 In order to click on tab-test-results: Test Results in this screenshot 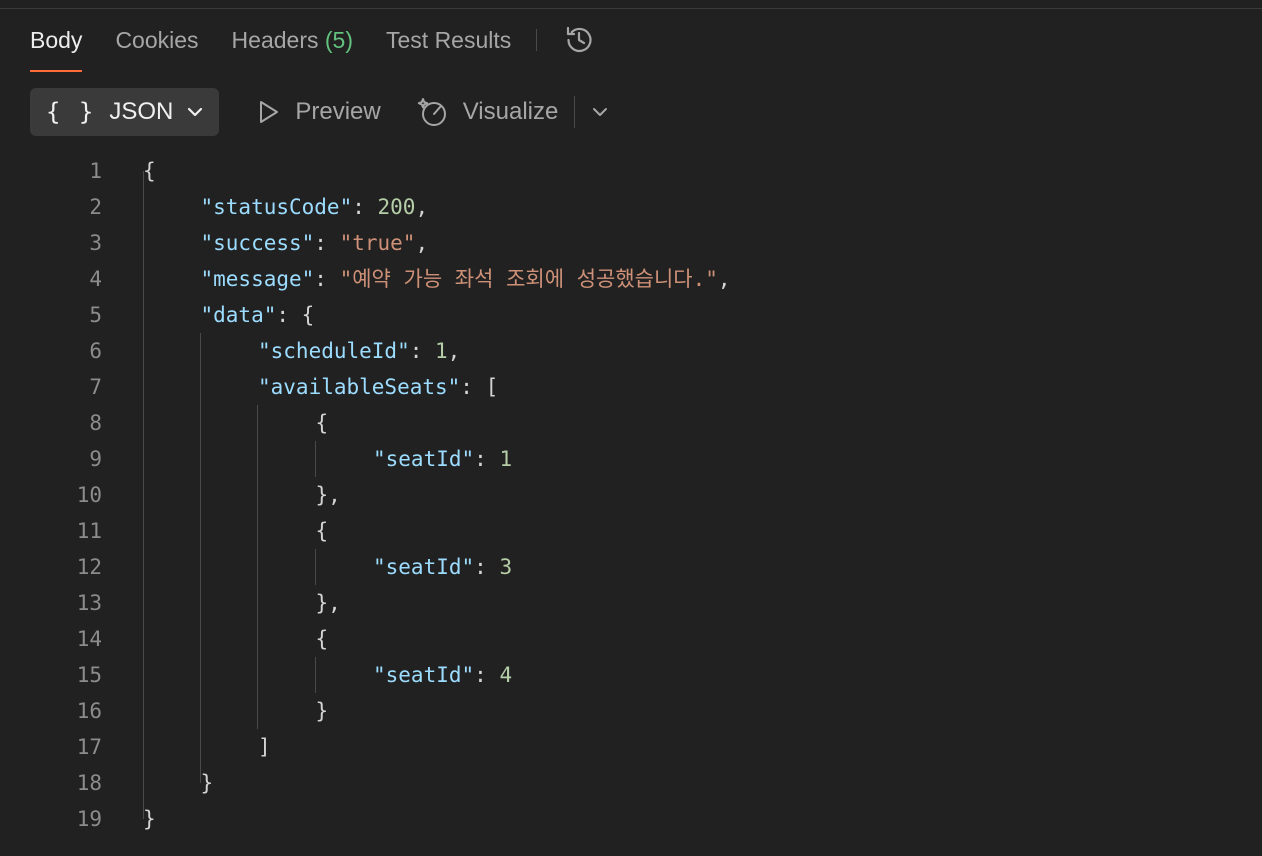, I will do `click(448, 47)`.